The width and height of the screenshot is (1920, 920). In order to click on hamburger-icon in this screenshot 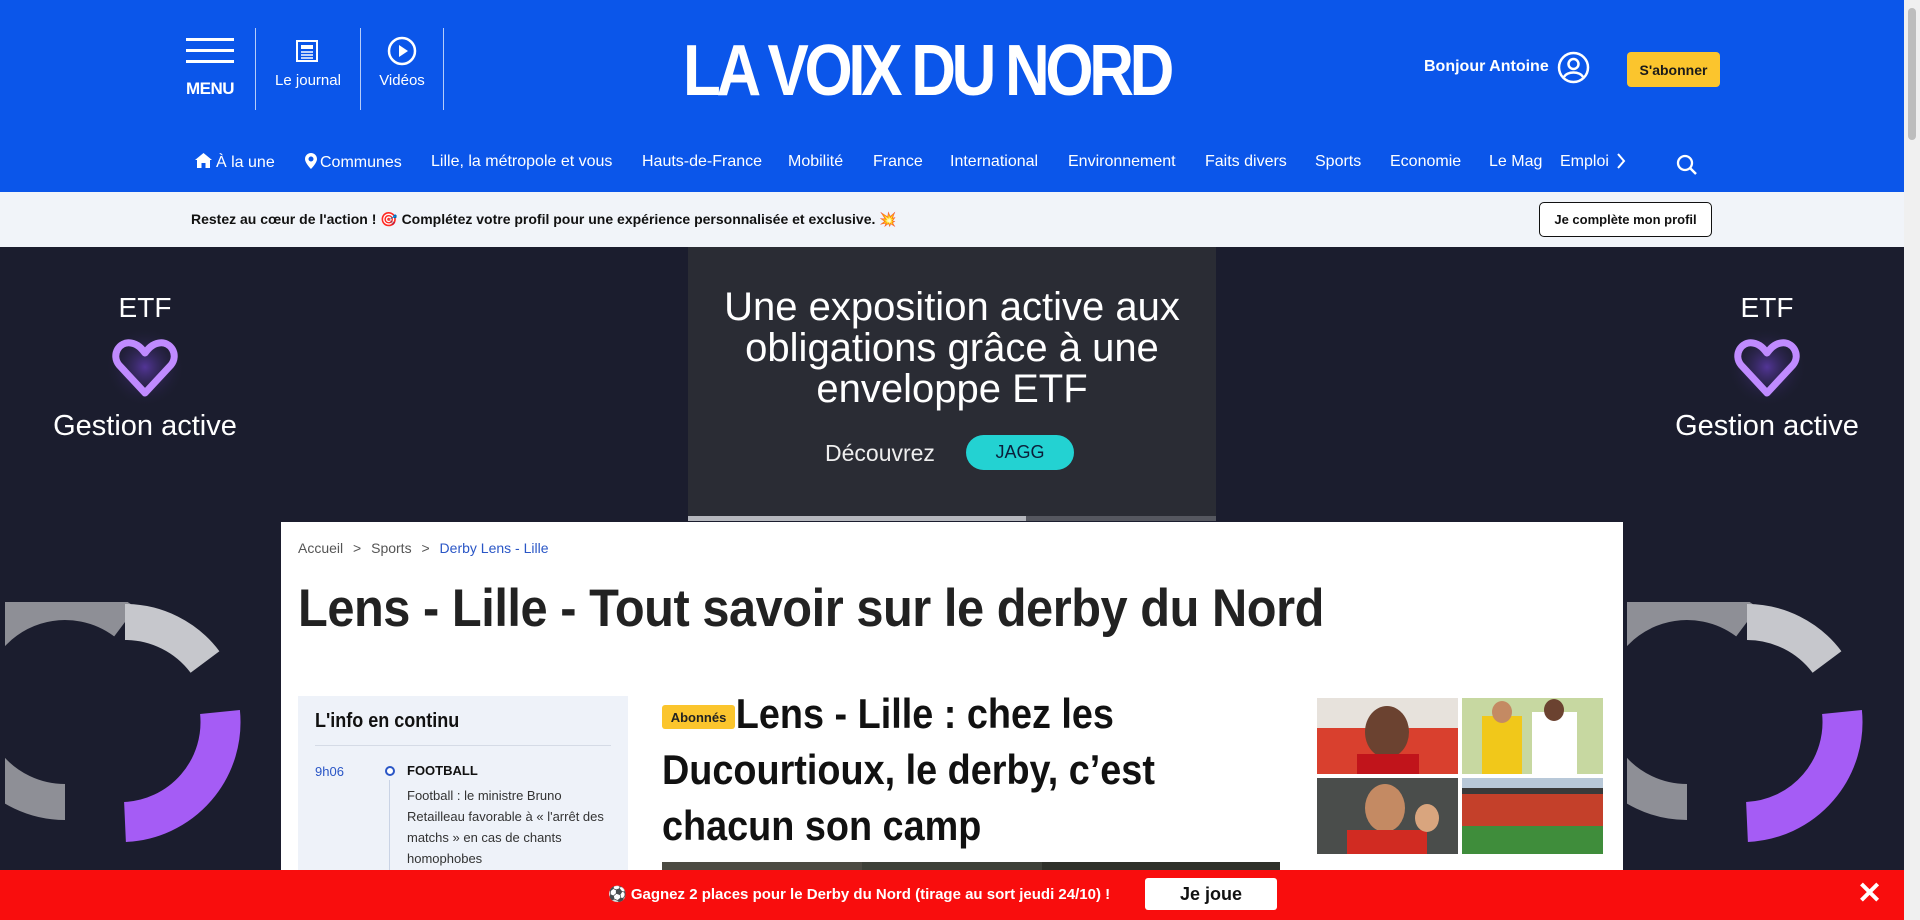, I will do `click(210, 39)`.